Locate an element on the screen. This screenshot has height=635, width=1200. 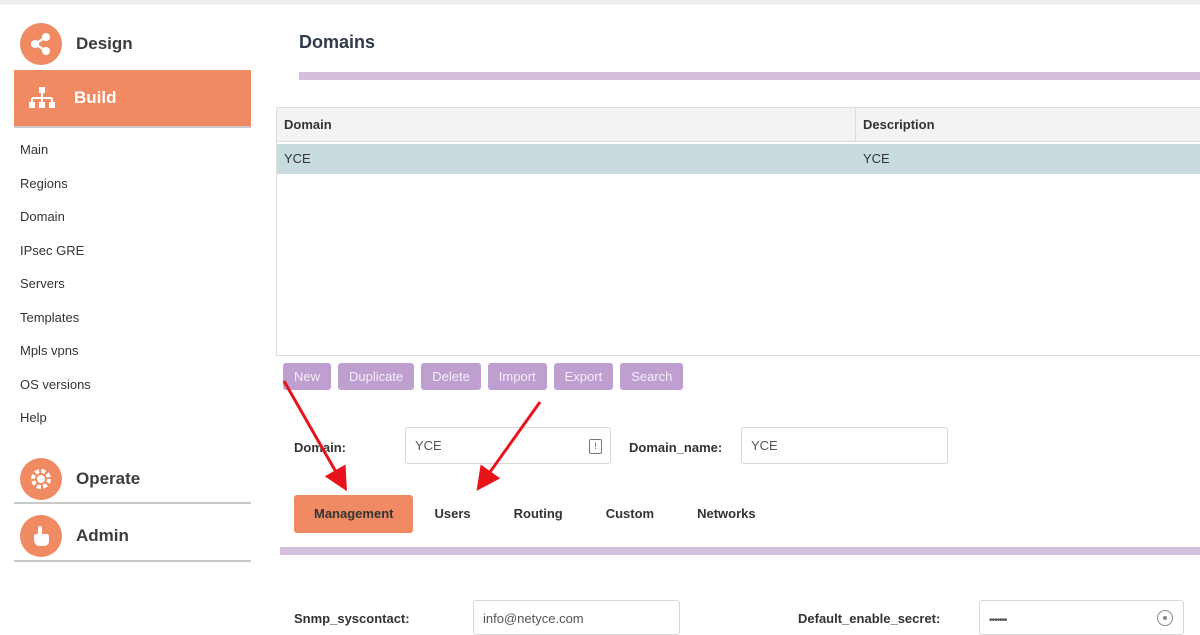
column-header-description: Description is located at coordinates (1028, 124).